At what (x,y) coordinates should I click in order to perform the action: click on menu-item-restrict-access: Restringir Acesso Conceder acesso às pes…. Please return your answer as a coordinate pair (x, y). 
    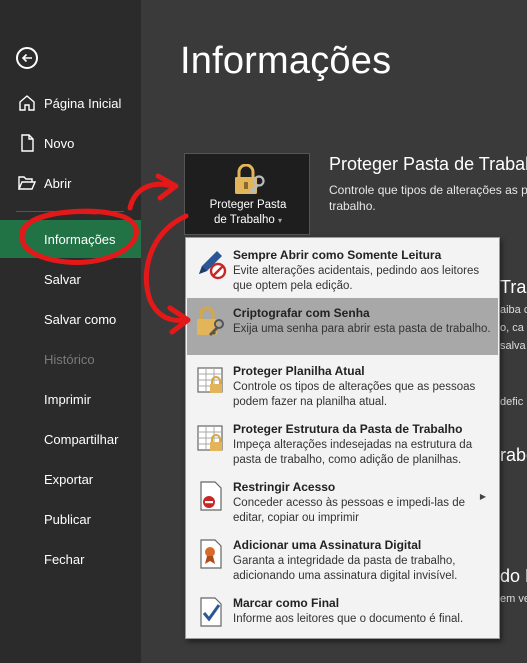
    Looking at the image, I should click on (342, 500).